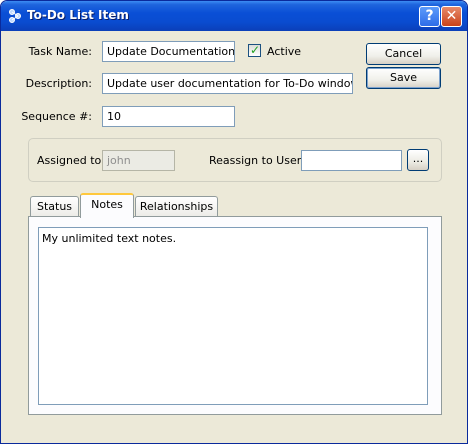 Image resolution: width=468 pixels, height=444 pixels. What do you see at coordinates (15, 16) in the screenshot?
I see `app-network-icon` at bounding box center [15, 16].